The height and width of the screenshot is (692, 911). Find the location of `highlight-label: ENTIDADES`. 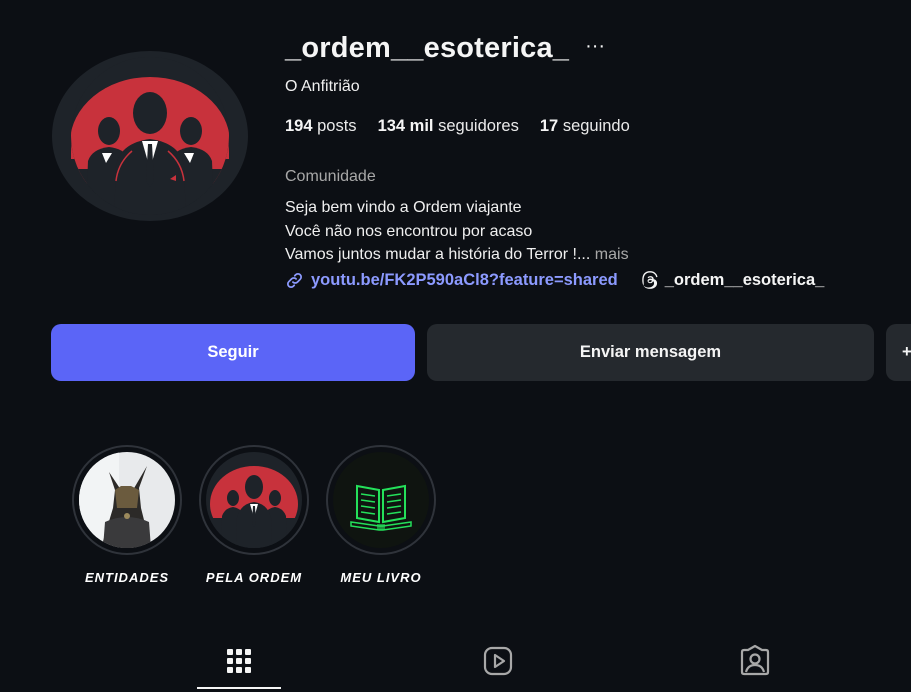

highlight-label: ENTIDADES is located at coordinates (127, 577).